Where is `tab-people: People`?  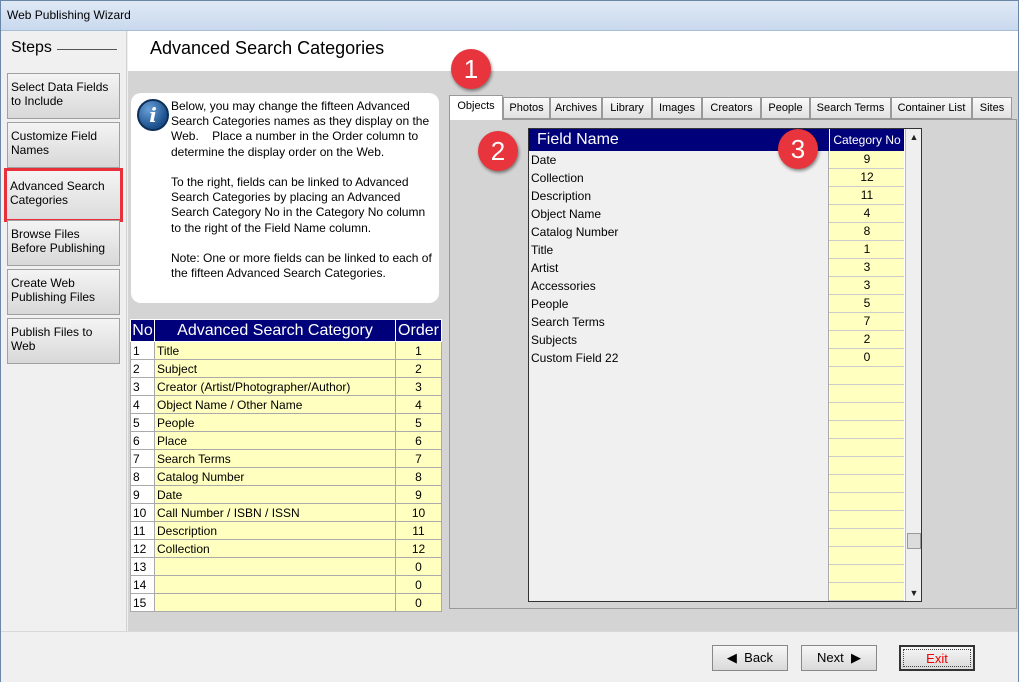
tab-people: People is located at coordinates (785, 108).